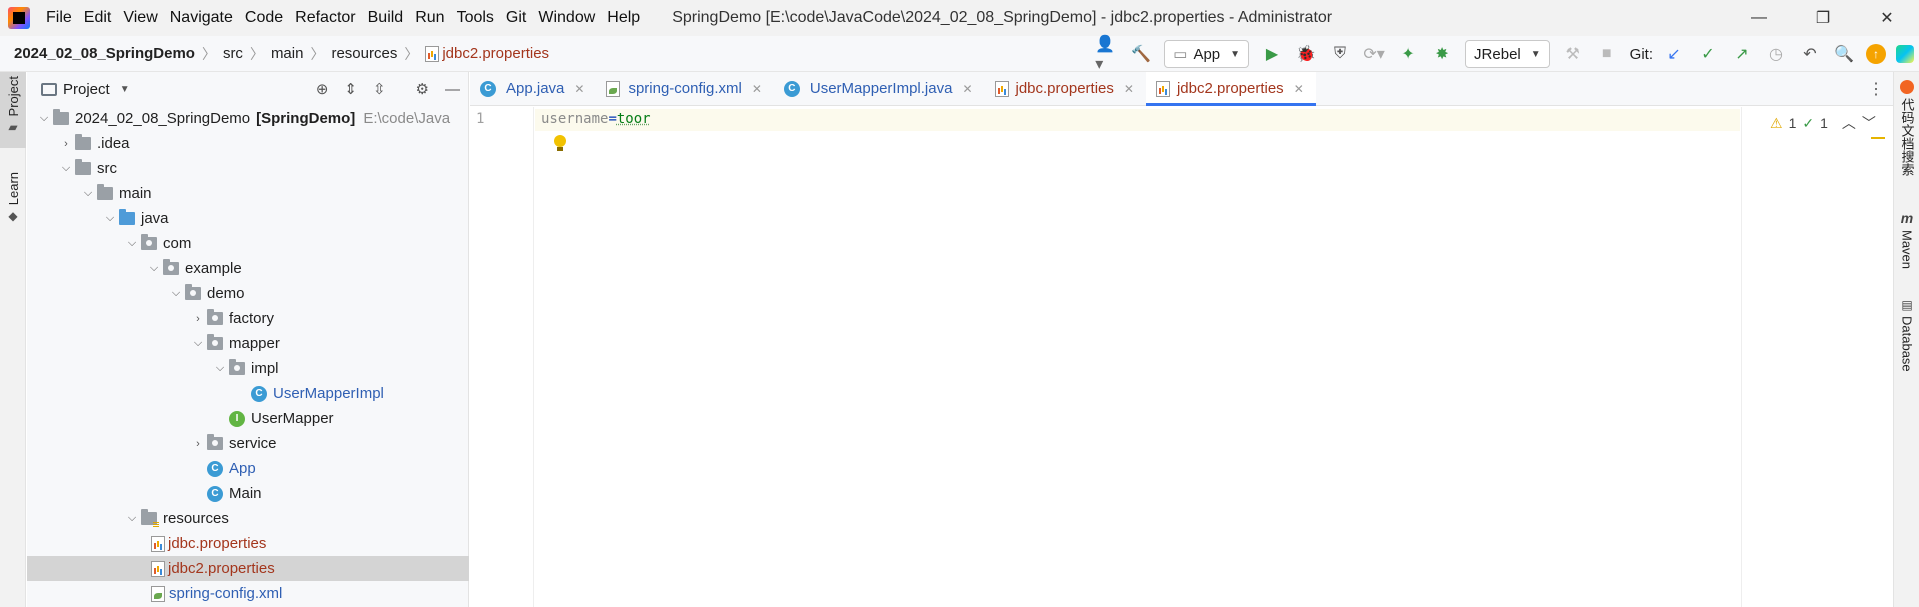  I want to click on breadcrumb-src: src, so click(233, 53).